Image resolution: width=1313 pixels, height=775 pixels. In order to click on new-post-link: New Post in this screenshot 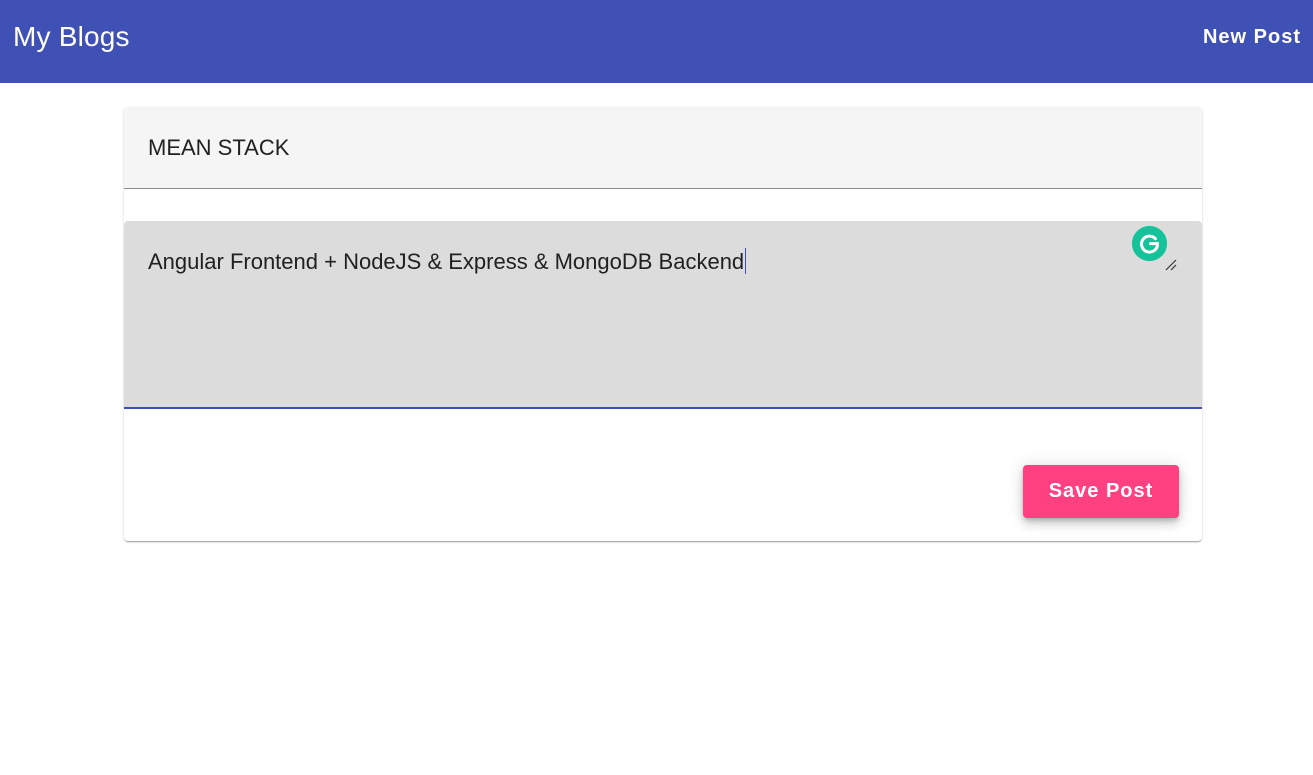, I will do `click(1252, 37)`.